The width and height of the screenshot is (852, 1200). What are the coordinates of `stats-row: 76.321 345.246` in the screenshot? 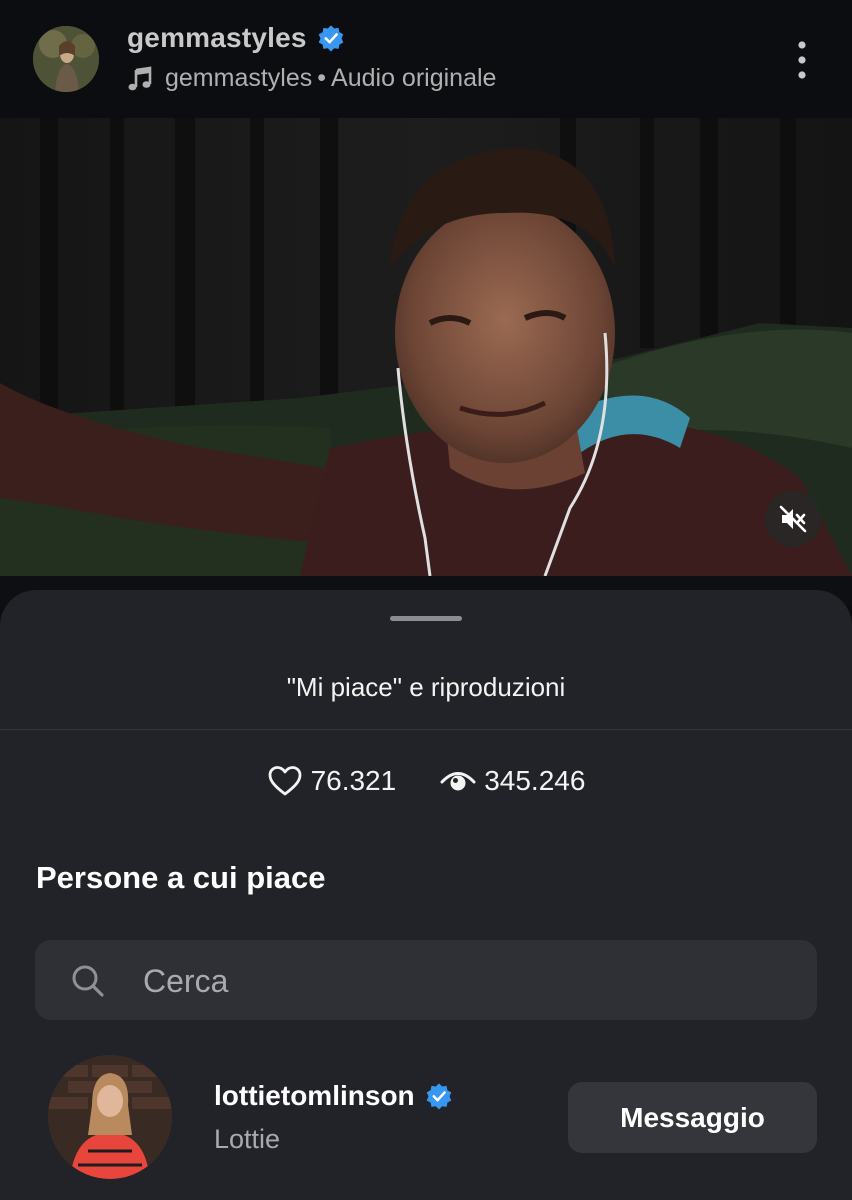 It's located at (426, 781).